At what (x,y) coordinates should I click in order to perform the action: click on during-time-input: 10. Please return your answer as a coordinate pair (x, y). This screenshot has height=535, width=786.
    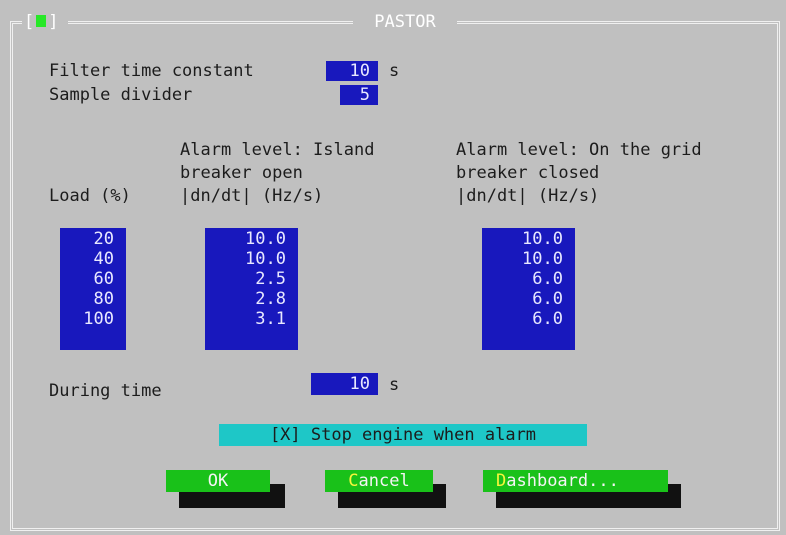
    Looking at the image, I should click on (344, 384).